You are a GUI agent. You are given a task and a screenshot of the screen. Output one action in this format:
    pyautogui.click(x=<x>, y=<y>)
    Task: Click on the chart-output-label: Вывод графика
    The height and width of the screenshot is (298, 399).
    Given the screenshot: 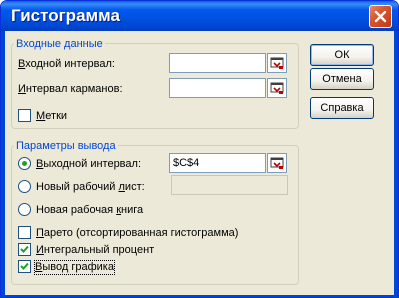 What is the action you would take?
    pyautogui.click(x=74, y=267)
    